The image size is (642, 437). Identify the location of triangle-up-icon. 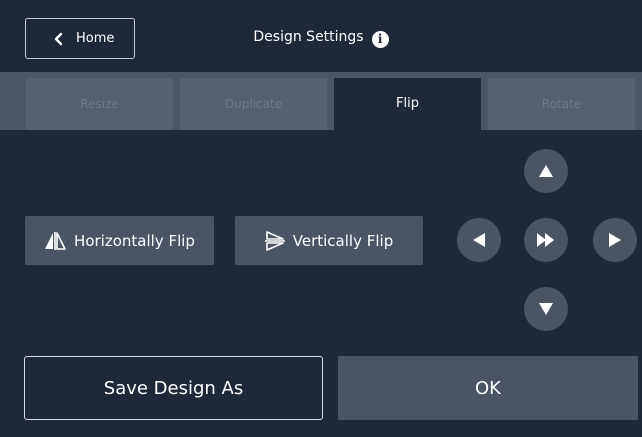
(546, 171).